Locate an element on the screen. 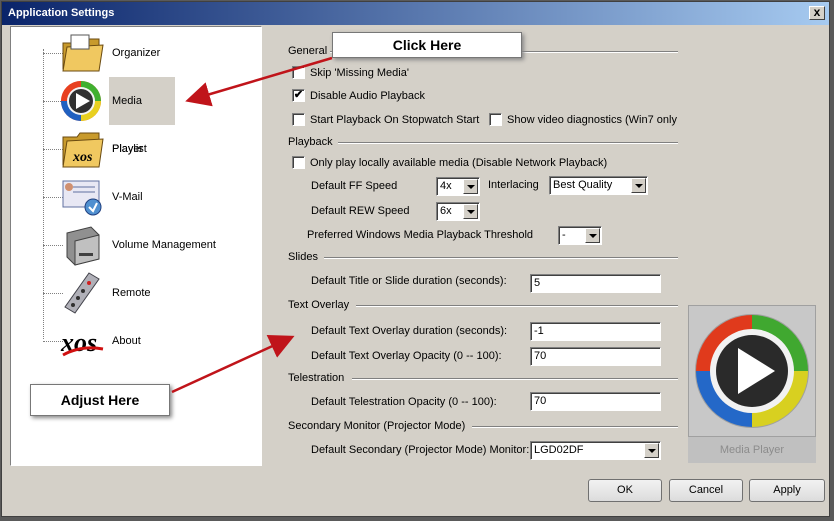  arrow-to-settings-fields is located at coordinates (233, 364).